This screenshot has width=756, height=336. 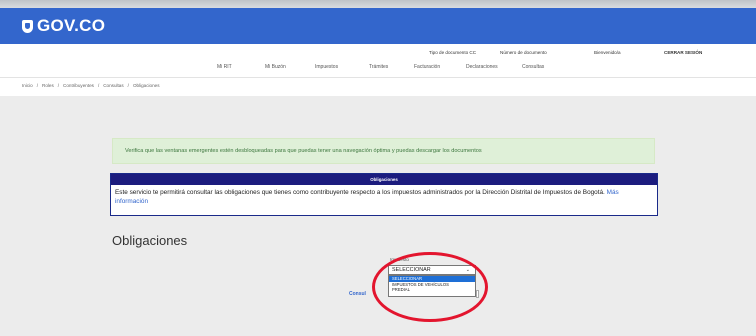 What do you see at coordinates (427, 67) in the screenshot?
I see `nav-item-facturacion: Facturación` at bounding box center [427, 67].